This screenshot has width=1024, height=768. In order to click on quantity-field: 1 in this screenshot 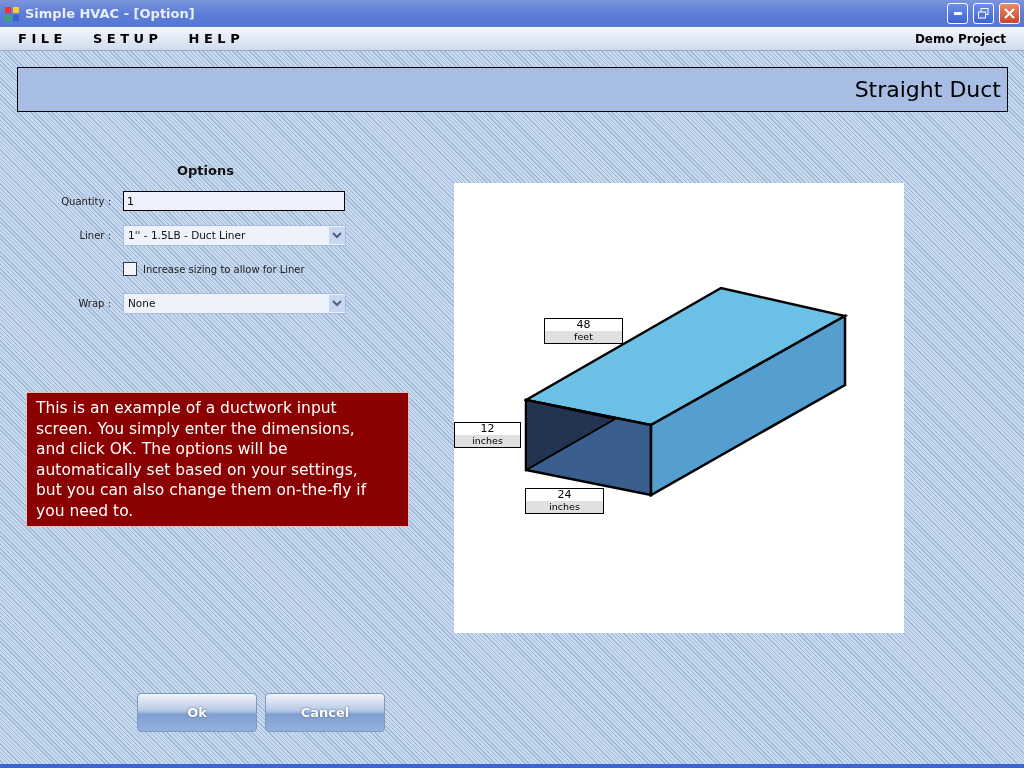, I will do `click(234, 201)`.